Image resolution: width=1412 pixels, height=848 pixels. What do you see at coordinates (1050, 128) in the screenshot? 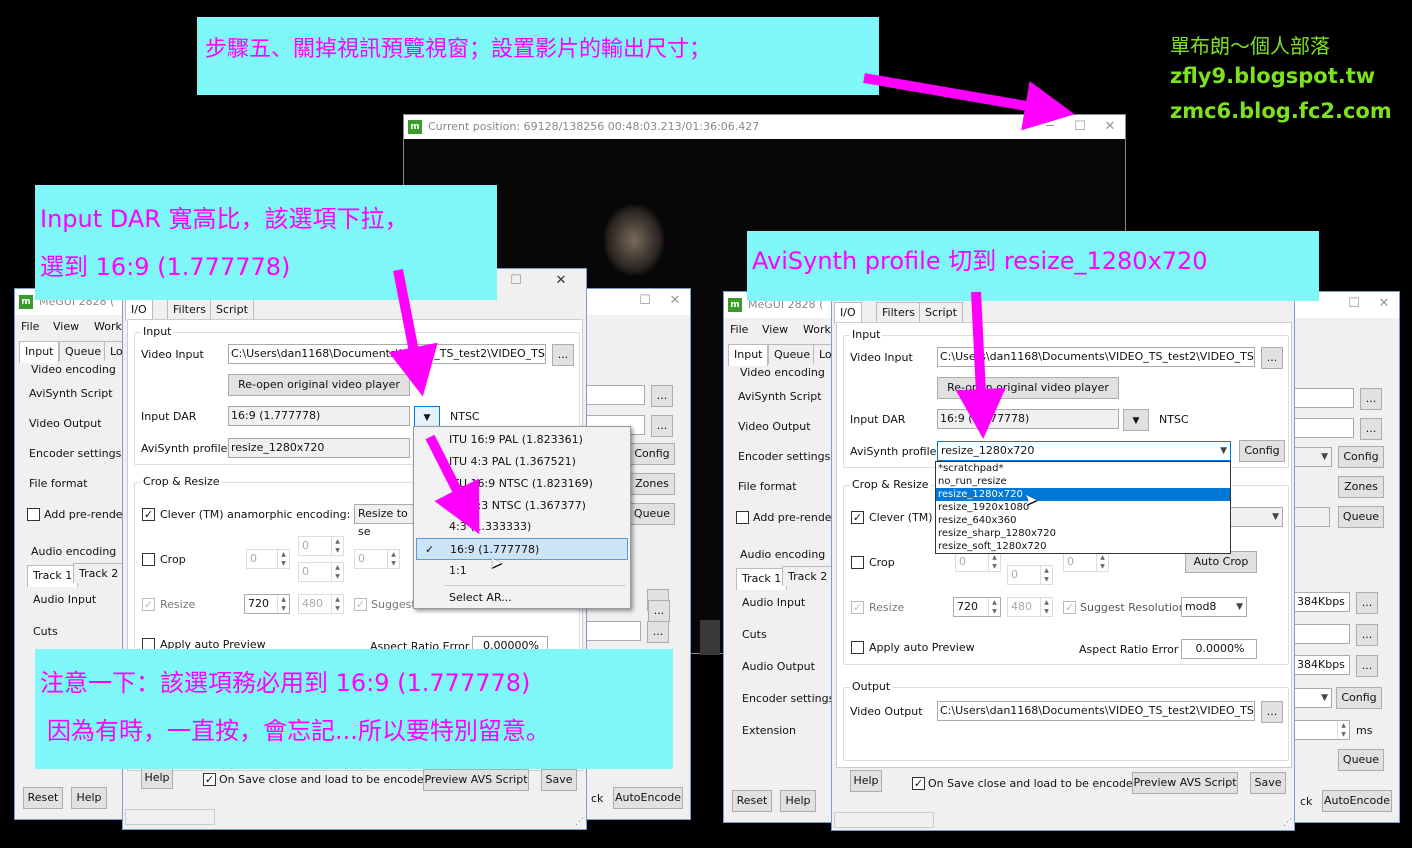
I see `minimize-icon: ─` at bounding box center [1050, 128].